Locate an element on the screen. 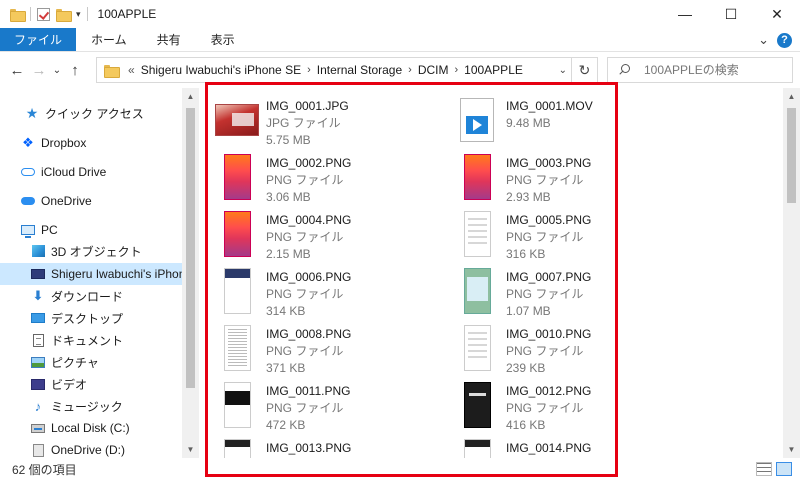  address-dropdown-button: ⌄ is located at coordinates (563, 70).